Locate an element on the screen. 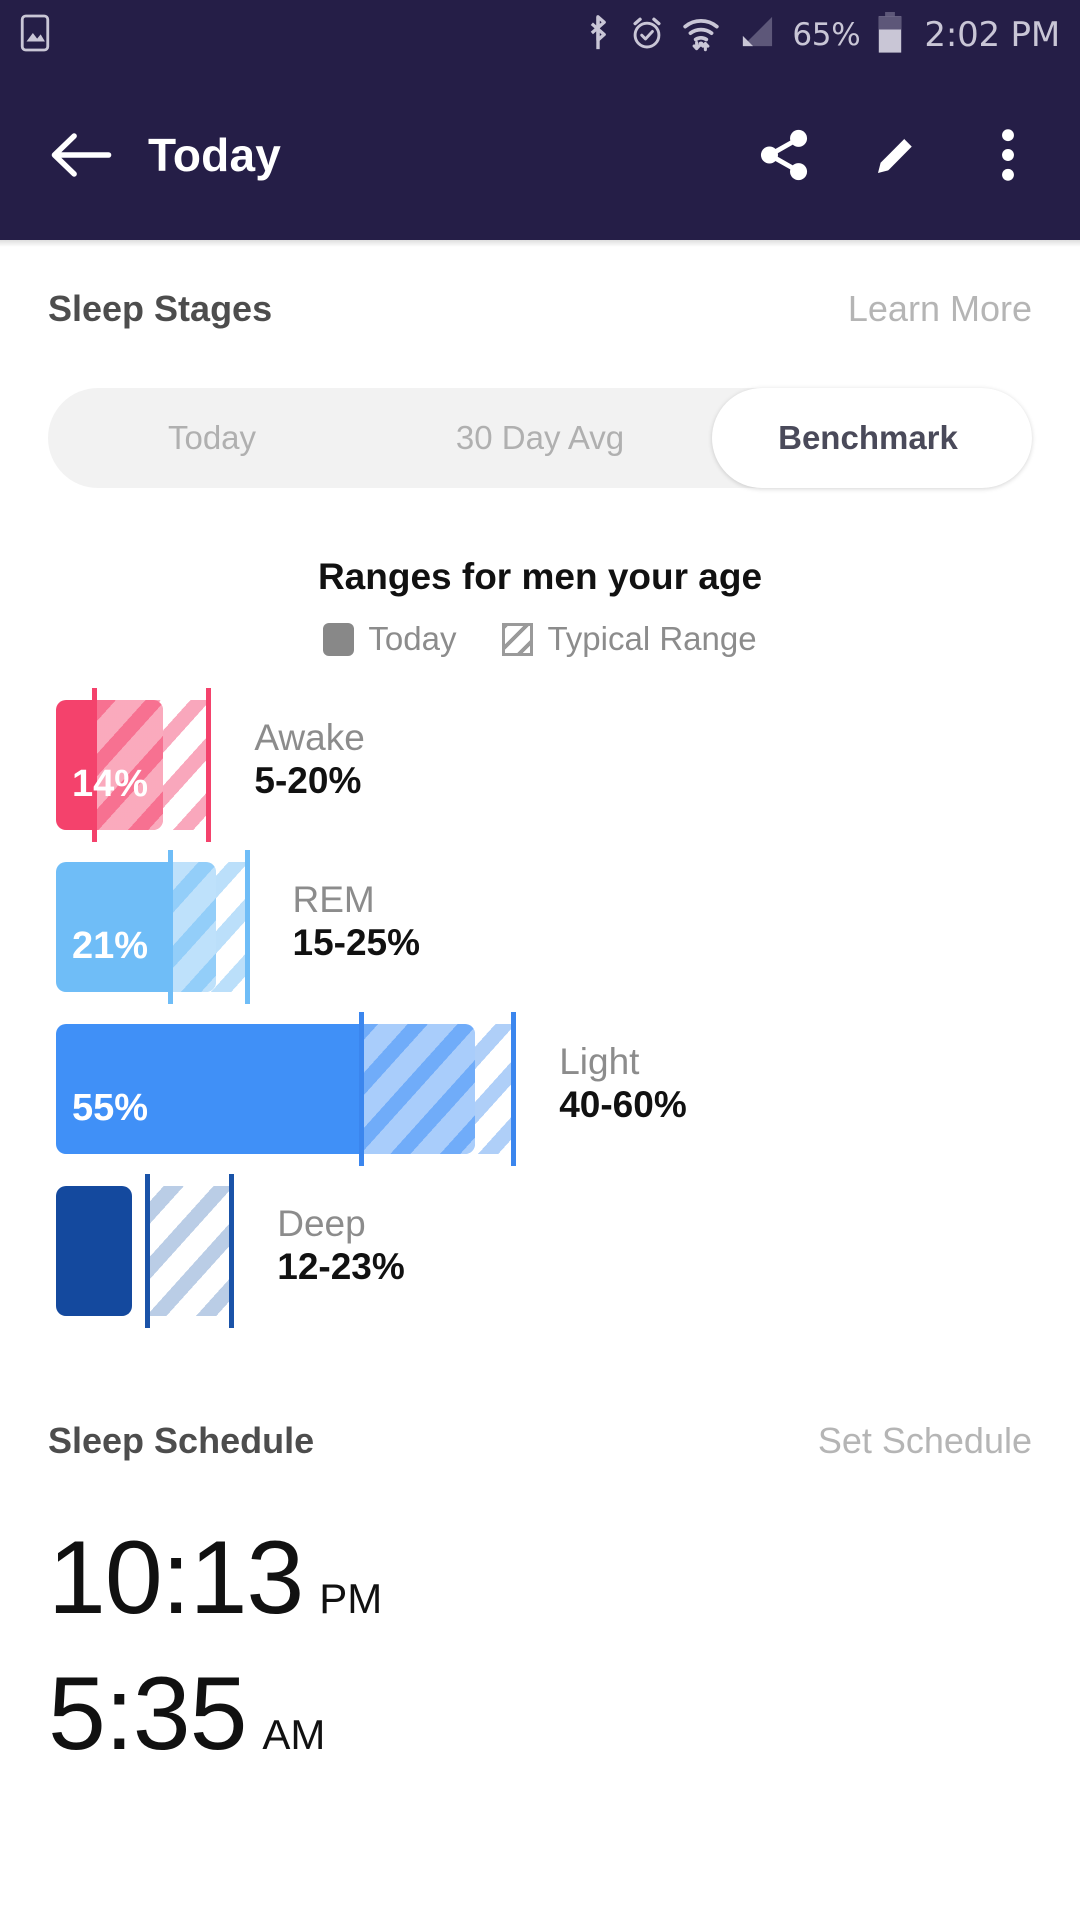 This screenshot has width=1080, height=1920. share-icon is located at coordinates (784, 155).